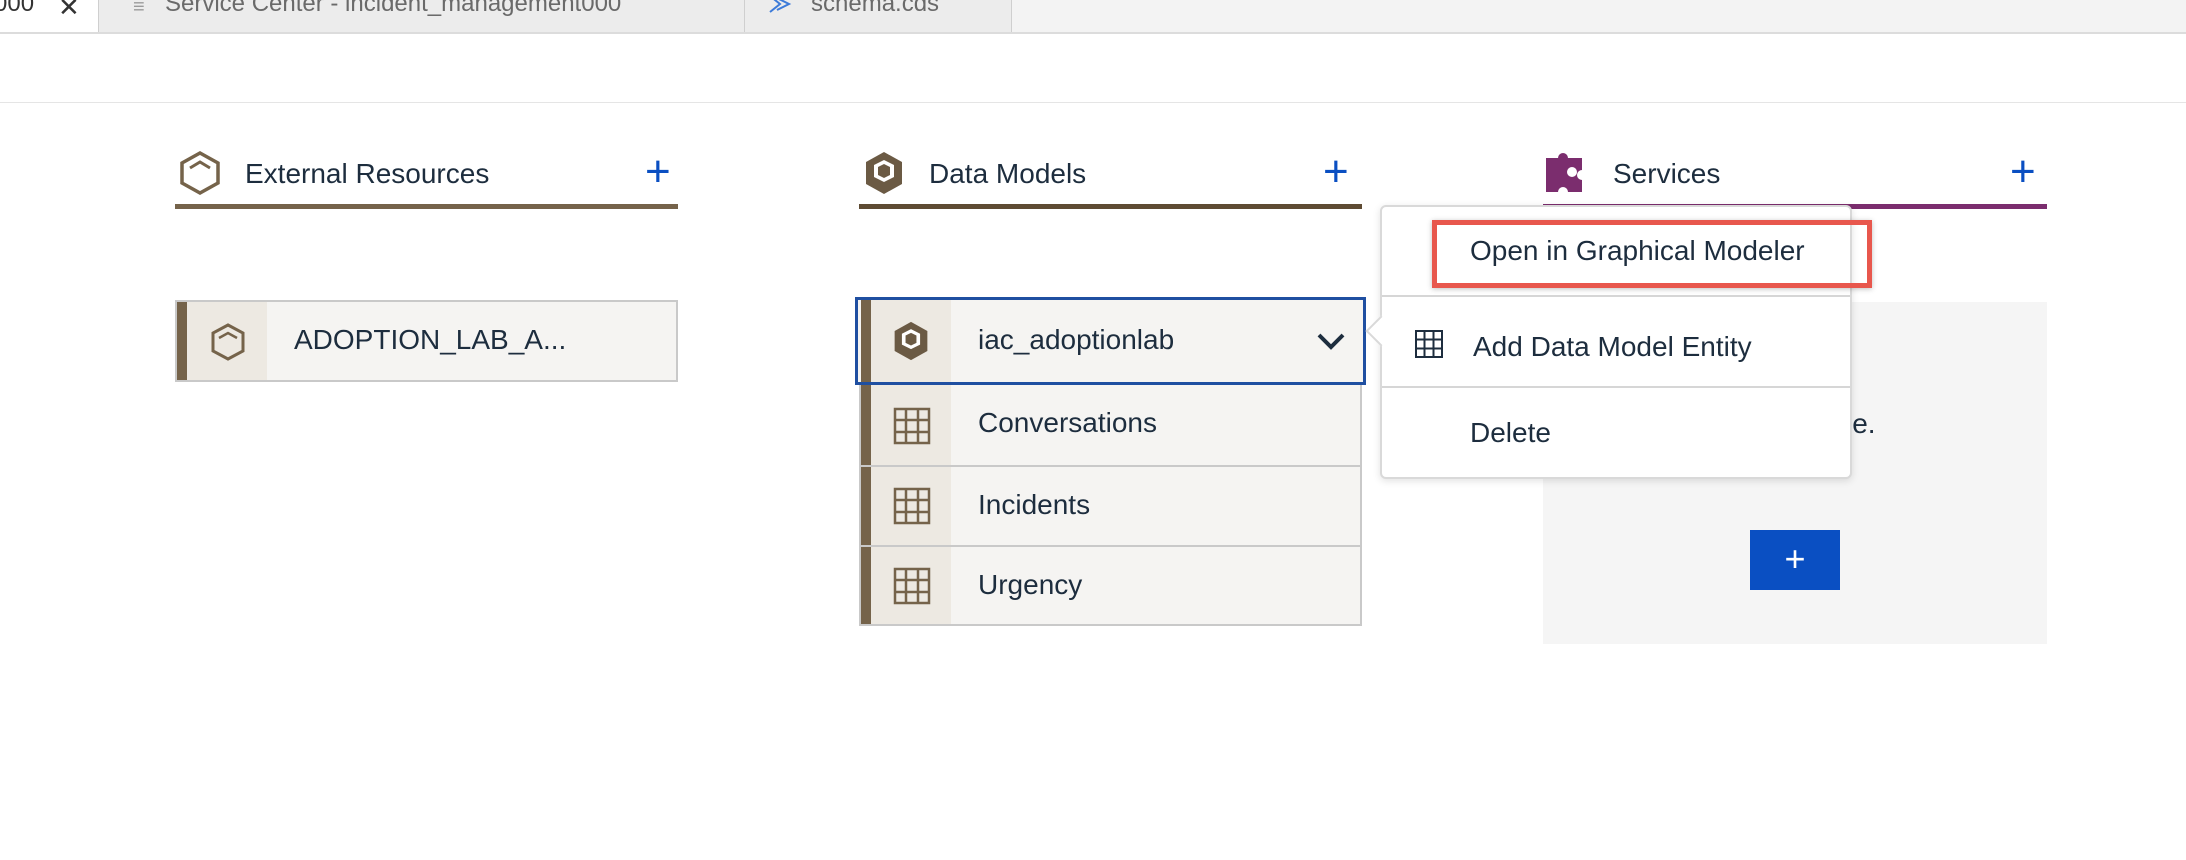 This screenshot has width=2186, height=860. I want to click on entity-label: Urgency, so click(1030, 584).